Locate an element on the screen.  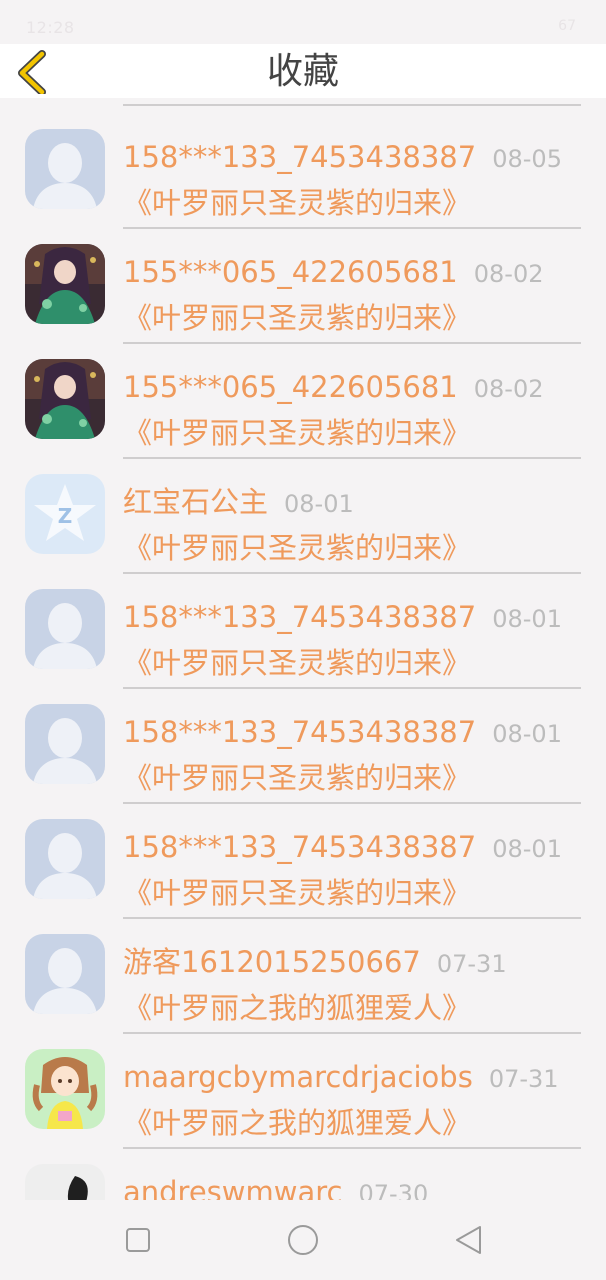
page-title: 收藏 is located at coordinates (302, 71).